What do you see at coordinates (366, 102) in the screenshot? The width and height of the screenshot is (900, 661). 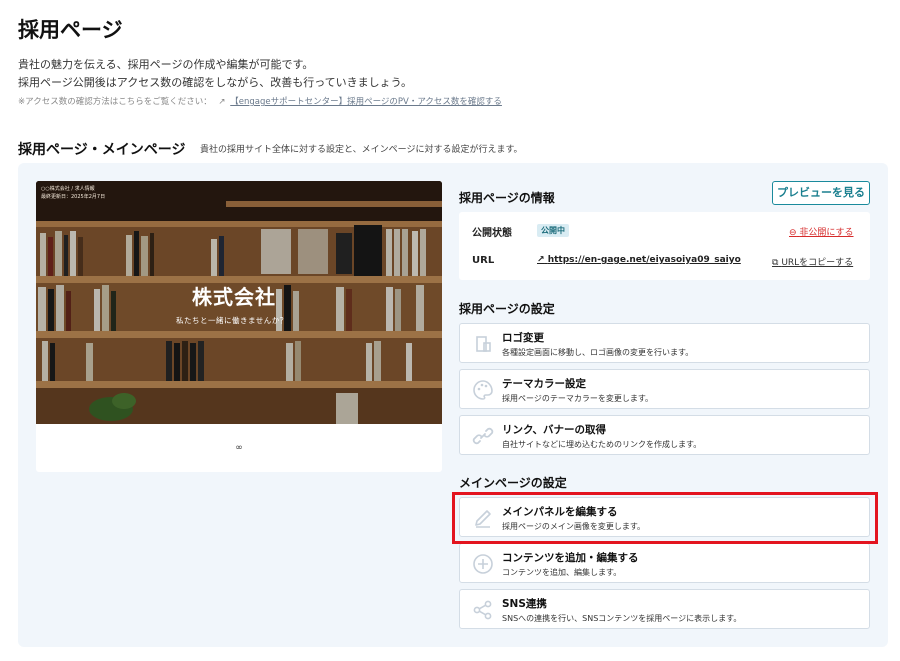 I see `support-center-link: 【engageサポートセンター】採用ページのPV・アクセス数を確認する` at bounding box center [366, 102].